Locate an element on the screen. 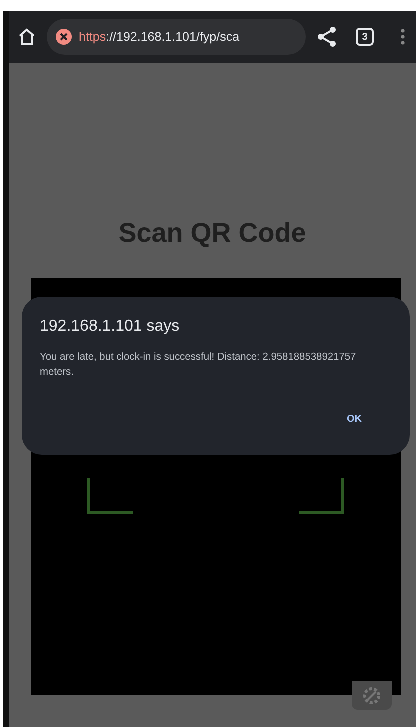 This screenshot has height=727, width=416. home-icon is located at coordinates (27, 37).